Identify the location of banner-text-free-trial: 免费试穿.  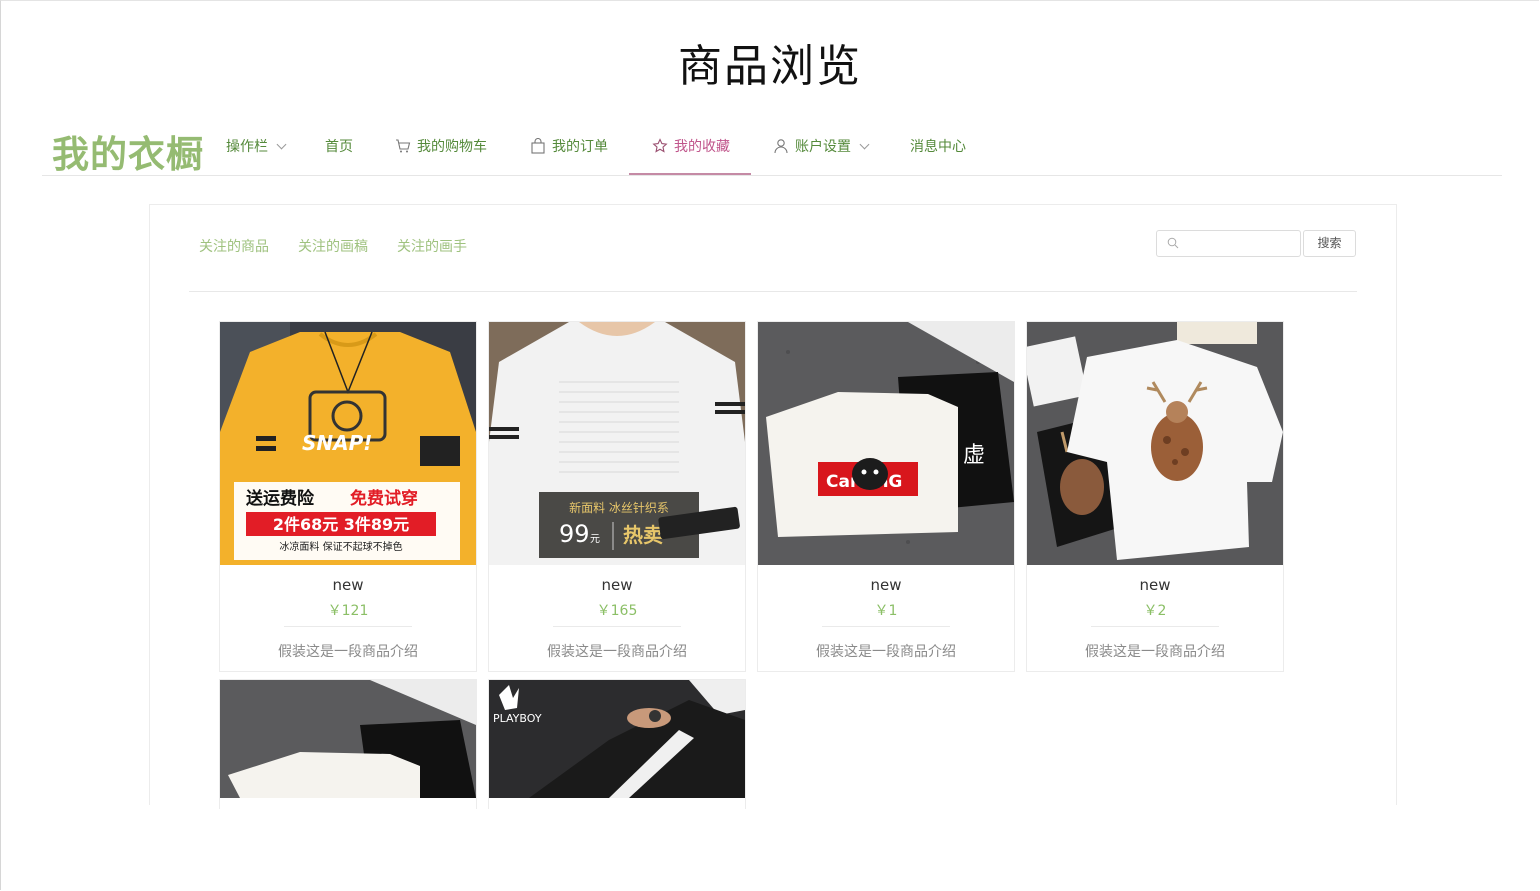
(384, 498).